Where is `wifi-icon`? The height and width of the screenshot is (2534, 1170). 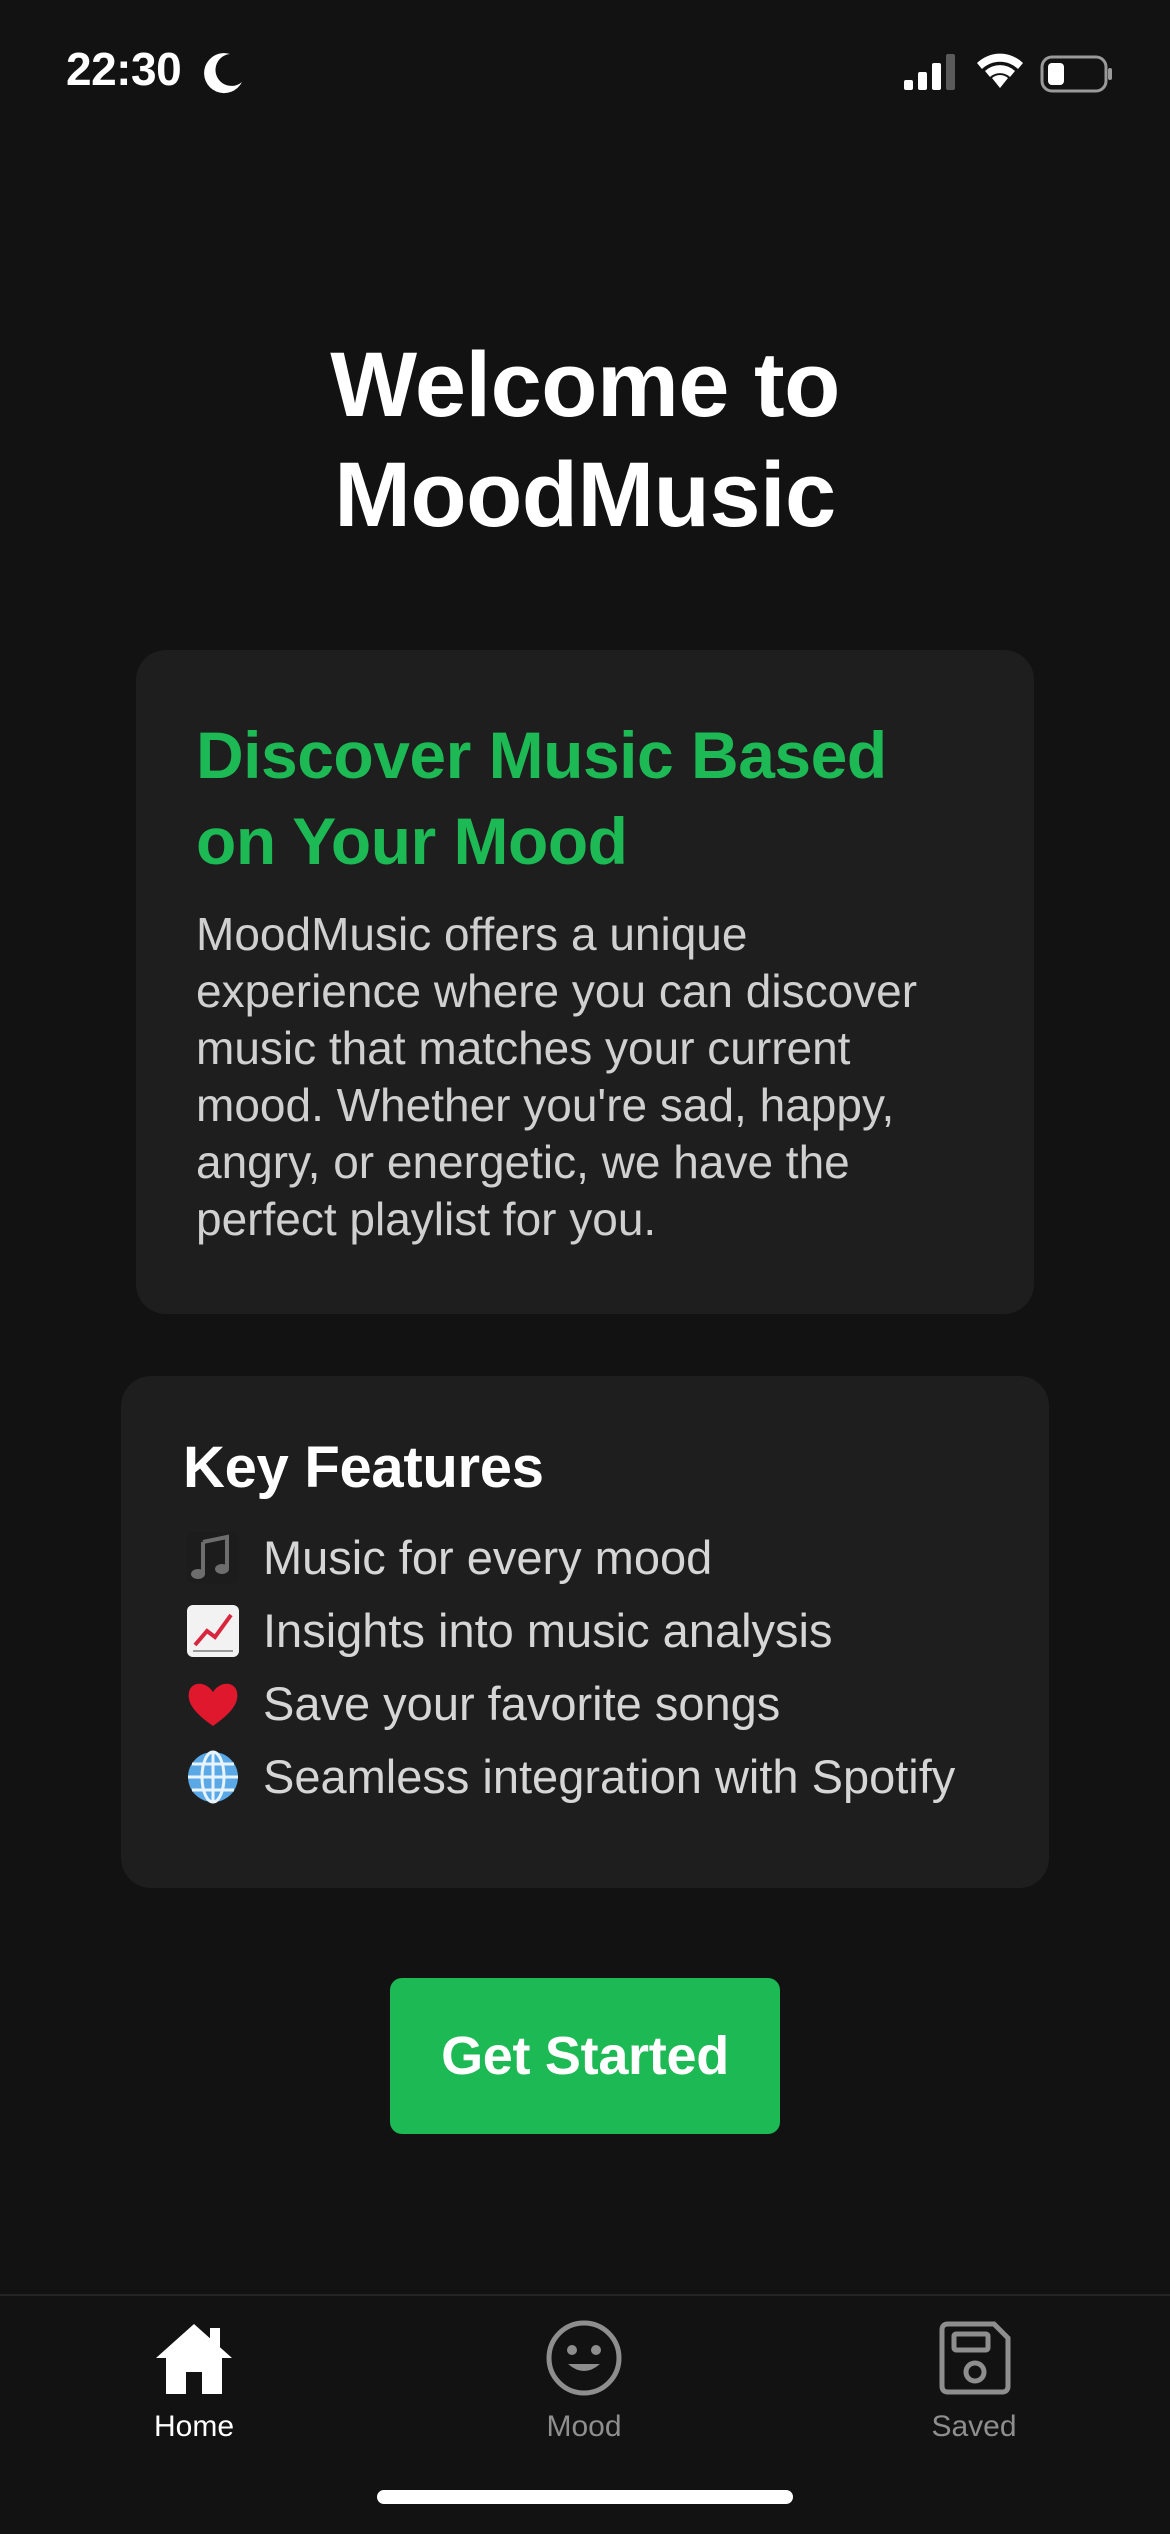 wifi-icon is located at coordinates (1000, 70).